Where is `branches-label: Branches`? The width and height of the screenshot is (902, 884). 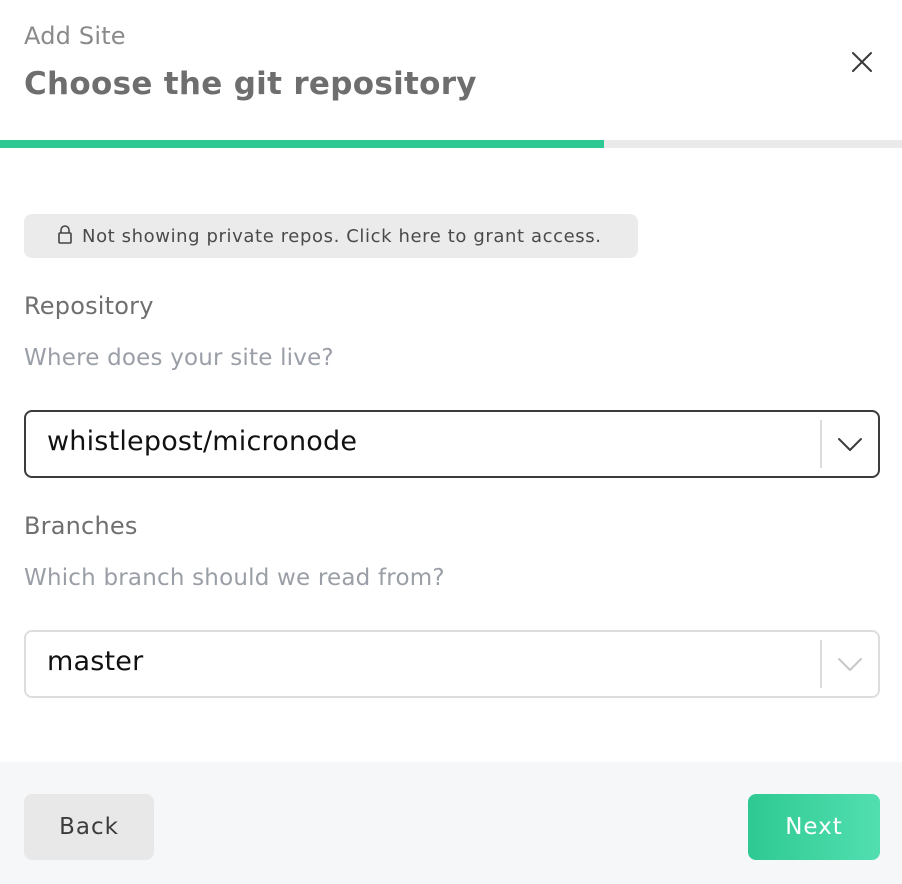 branches-label: Branches is located at coordinates (81, 526).